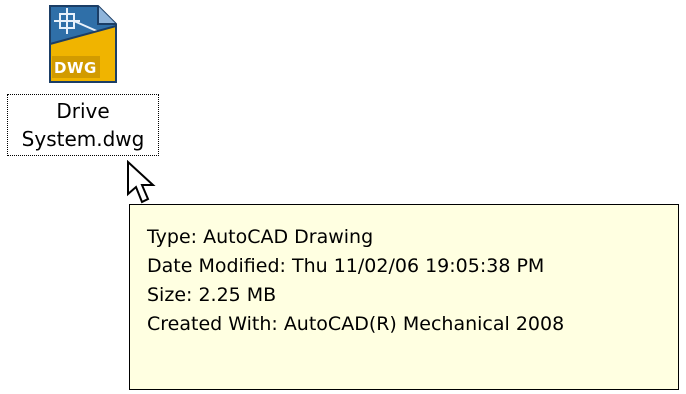 The width and height of the screenshot is (686, 394). I want to click on file-name-line2: System.dwg, so click(83, 139).